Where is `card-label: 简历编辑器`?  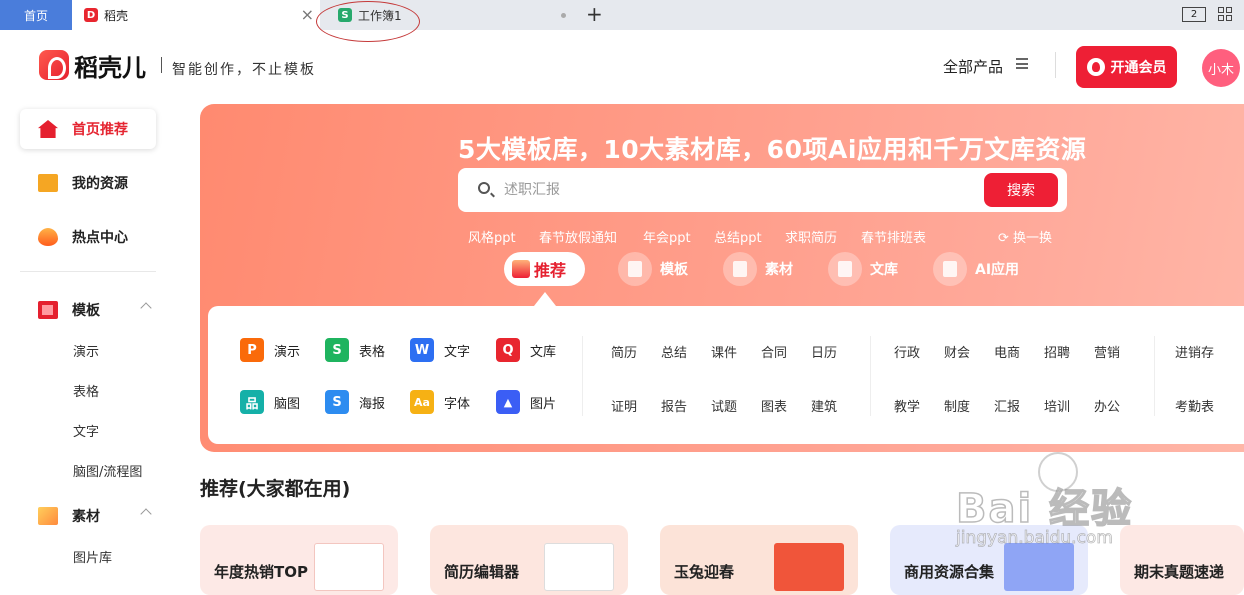
card-label: 简历编辑器 is located at coordinates (482, 572).